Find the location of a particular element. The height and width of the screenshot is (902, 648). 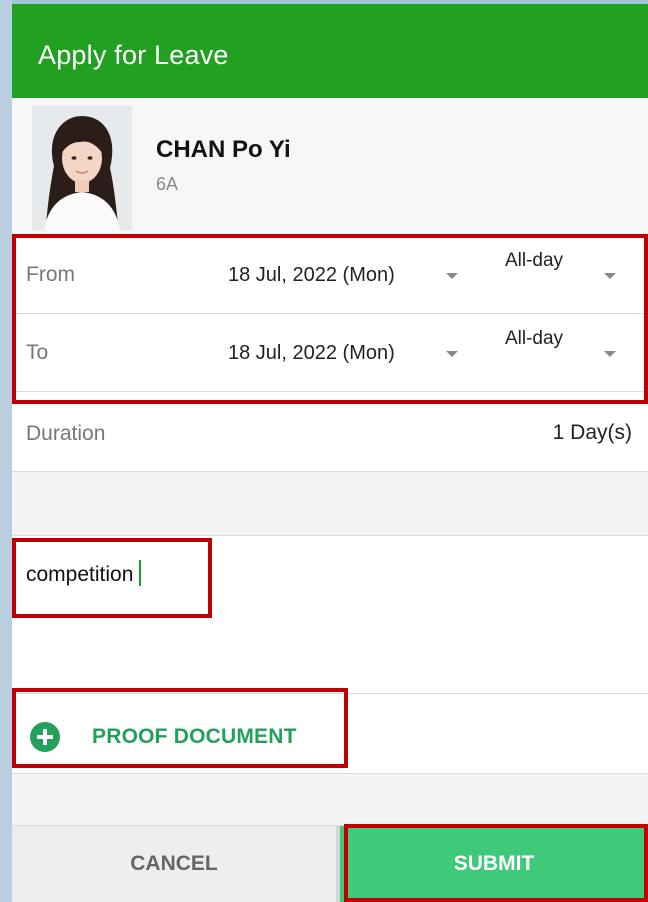

to-row: To 18 Jul, 2022 (Mon) All-day is located at coordinates (330, 353).